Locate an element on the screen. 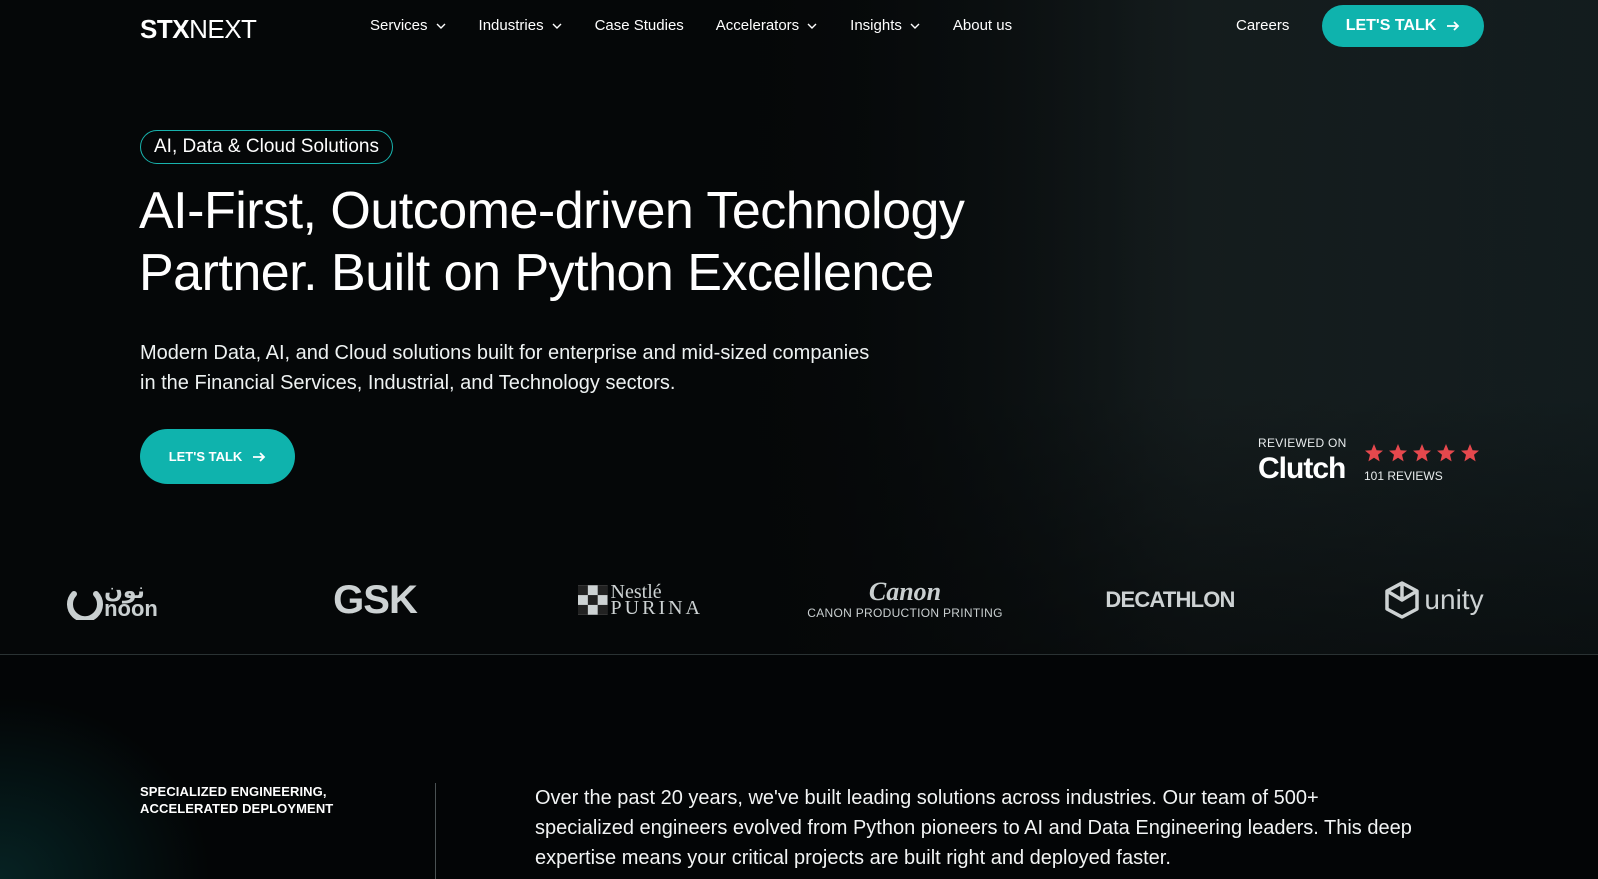  noon-wordmark: نون noon is located at coordinates (131, 600).